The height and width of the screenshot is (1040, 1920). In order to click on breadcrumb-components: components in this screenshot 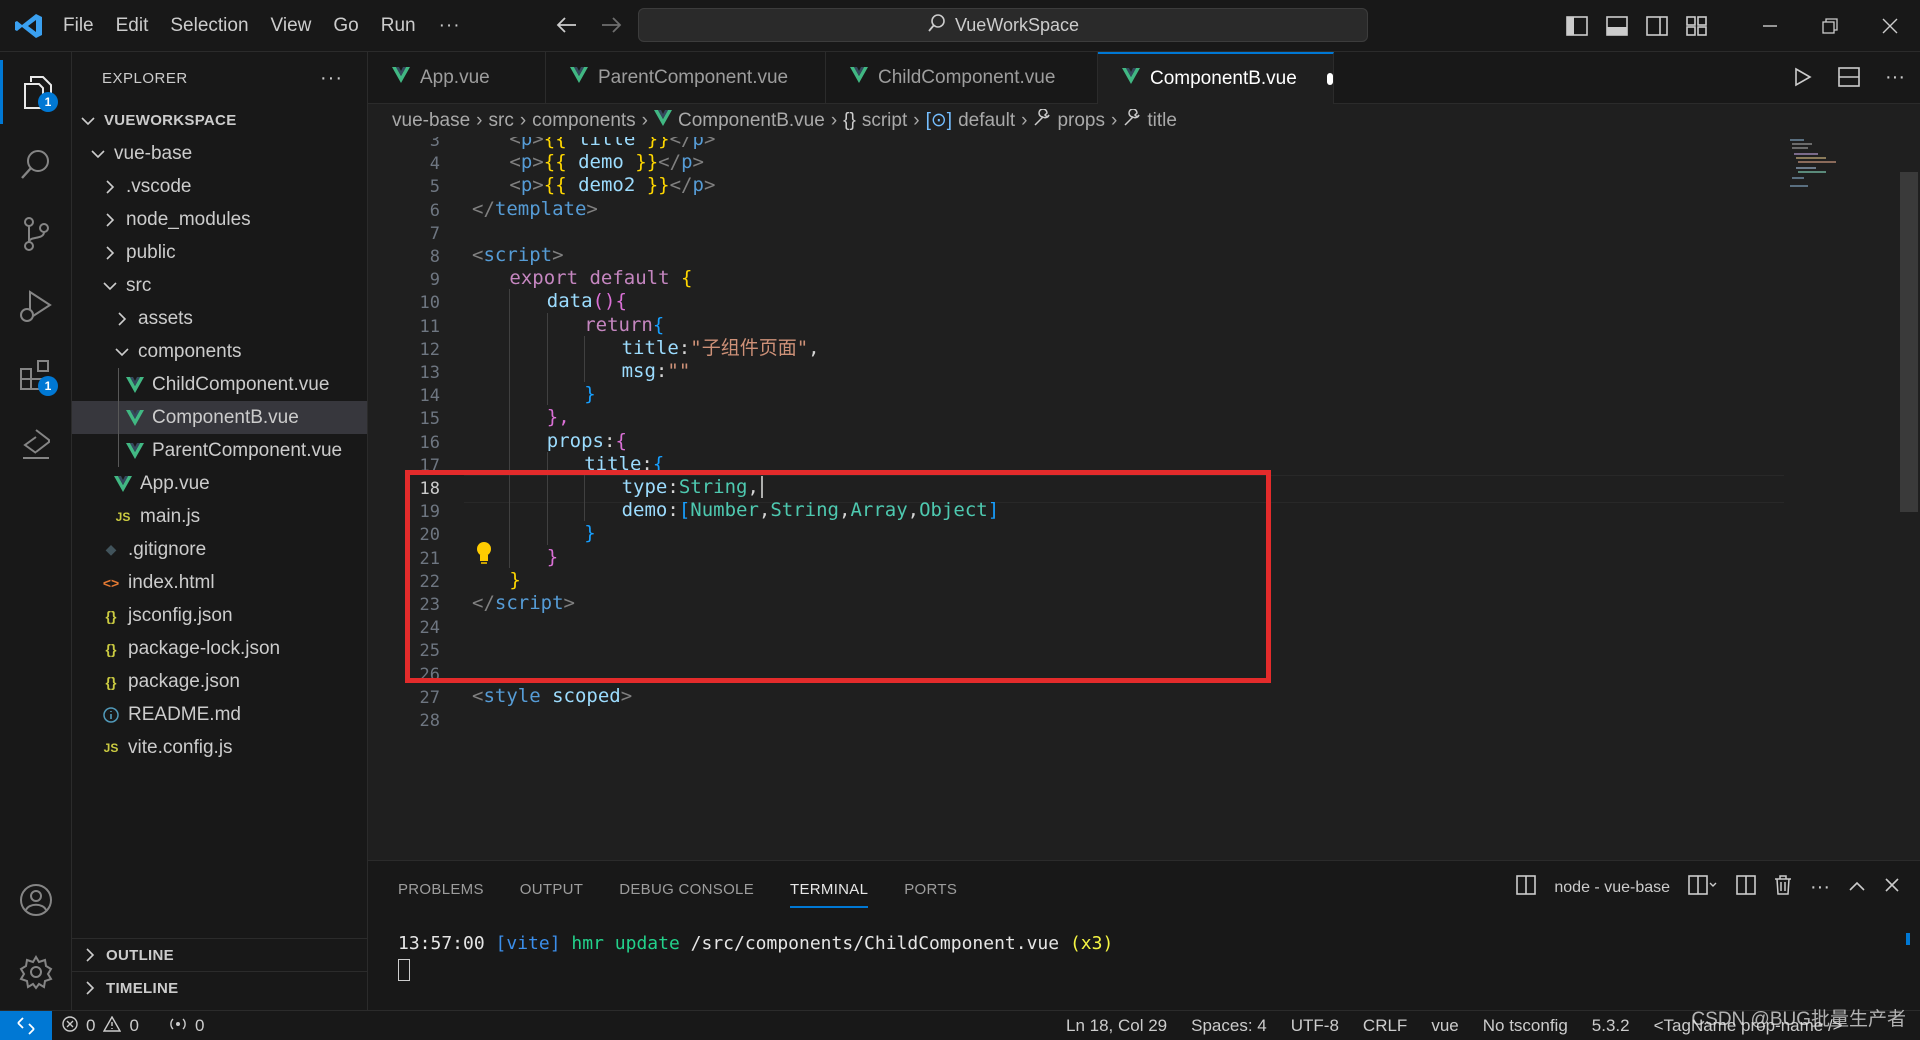, I will do `click(584, 121)`.